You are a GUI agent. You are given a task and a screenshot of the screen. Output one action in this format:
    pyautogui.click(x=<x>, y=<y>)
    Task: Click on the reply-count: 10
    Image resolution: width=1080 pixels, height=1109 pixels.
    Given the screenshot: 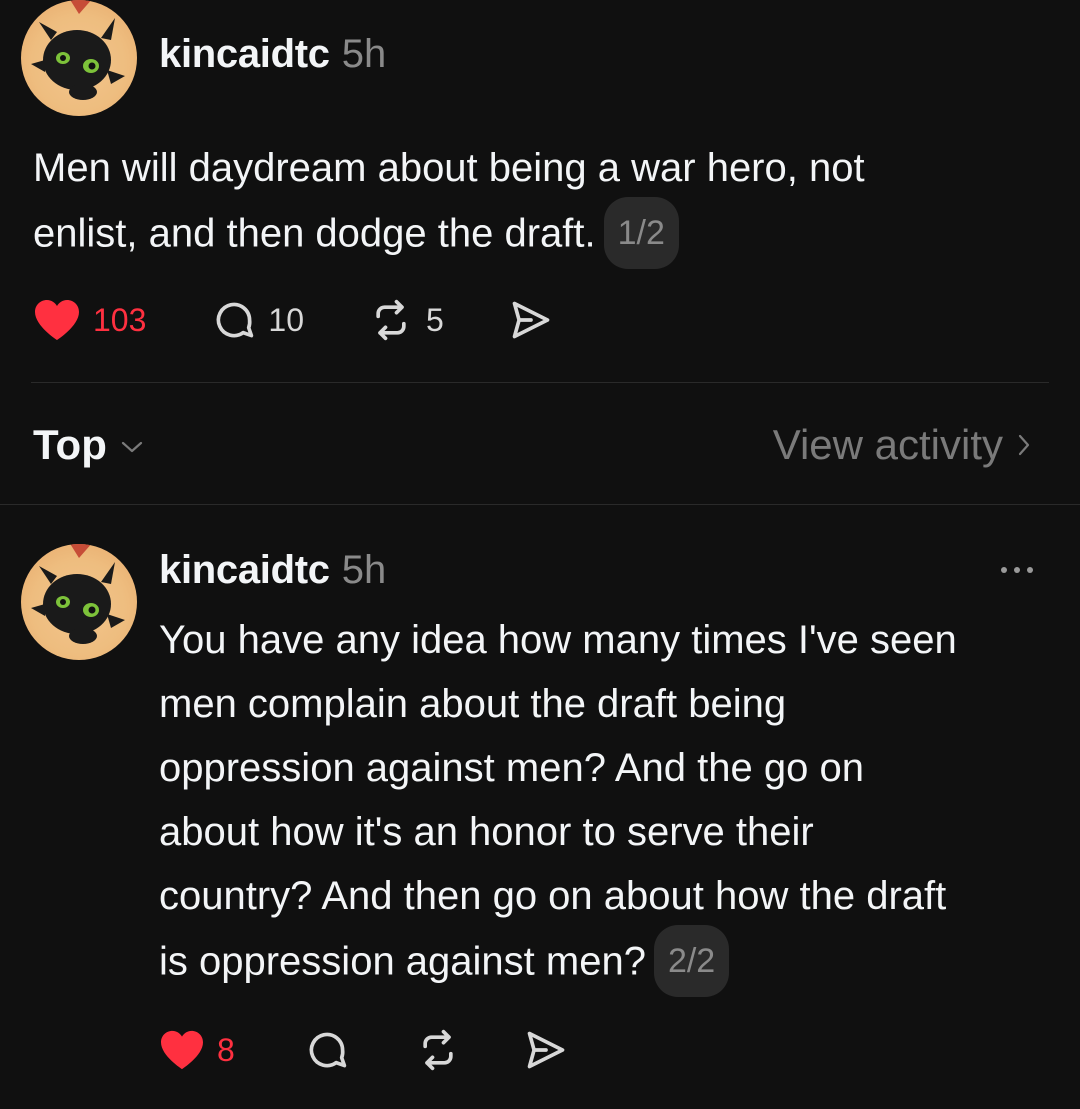 What is the action you would take?
    pyautogui.click(x=286, y=319)
    